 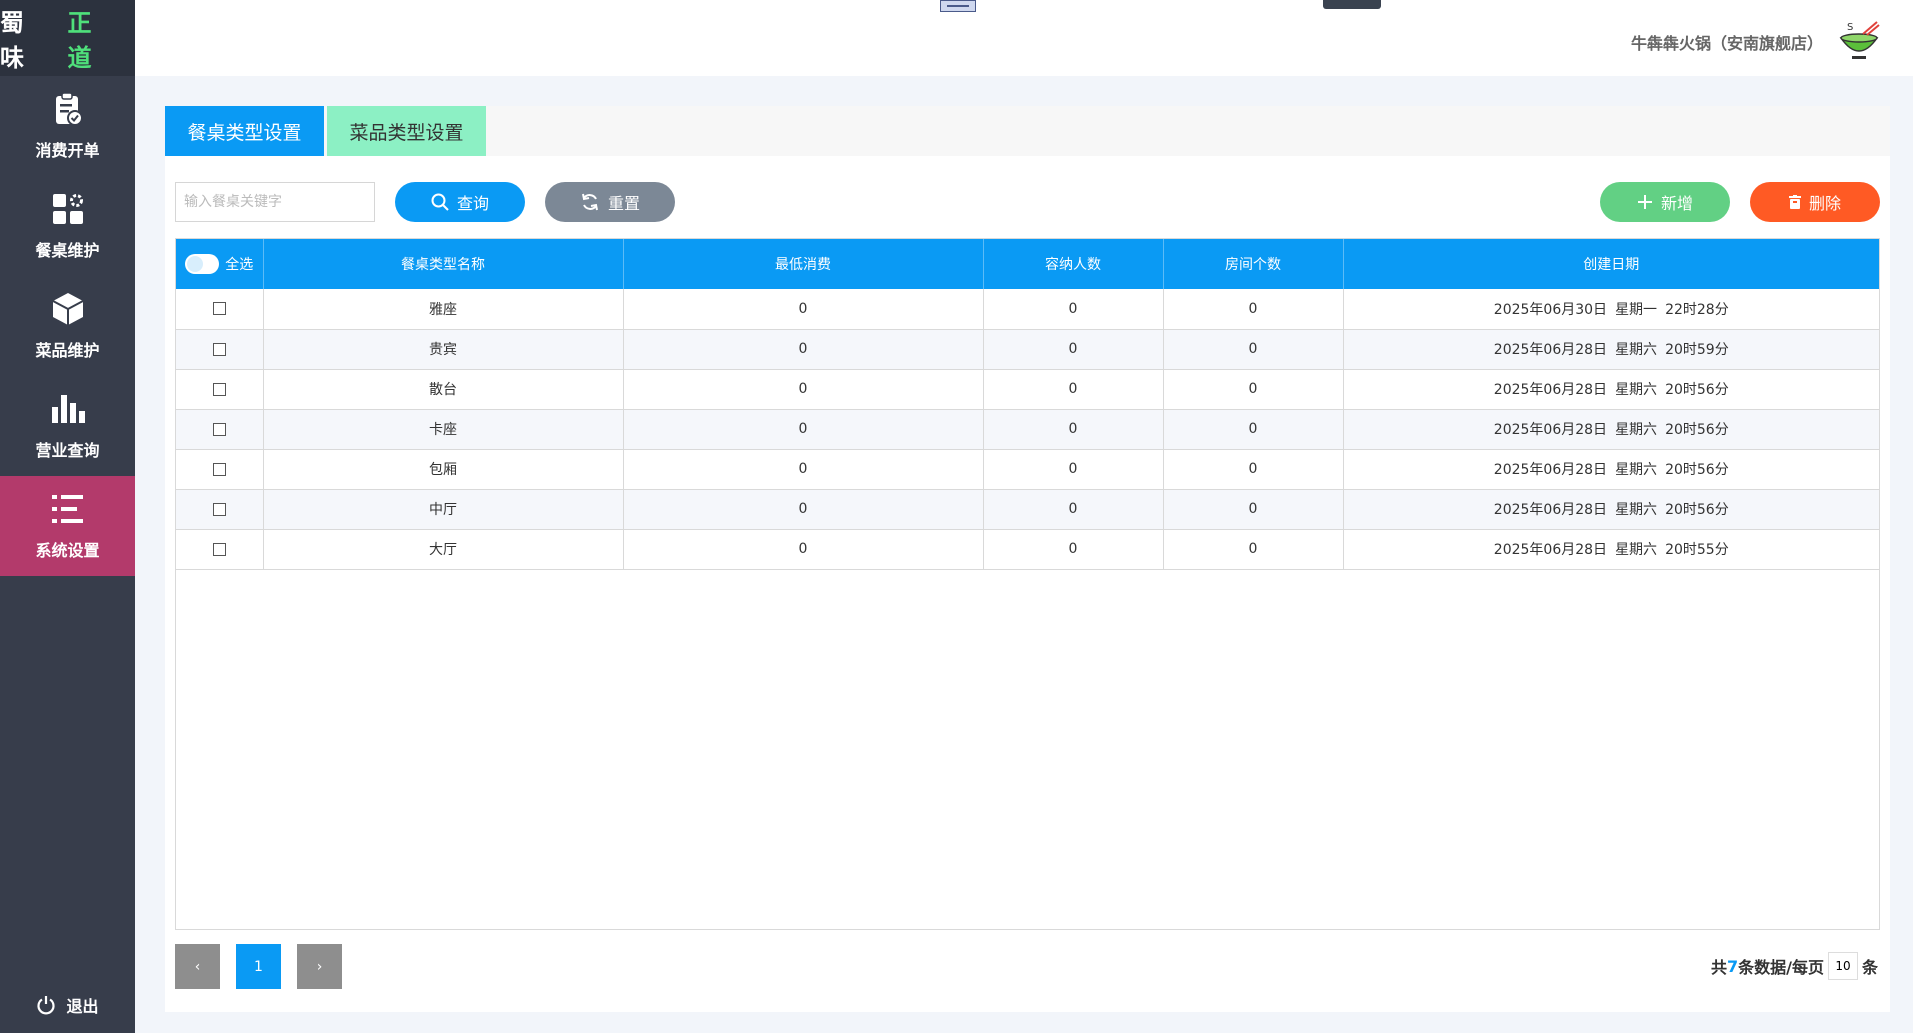 I want to click on header: 牛犇犇火锅（安南旗舰店） S, so click(x=1024, y=38).